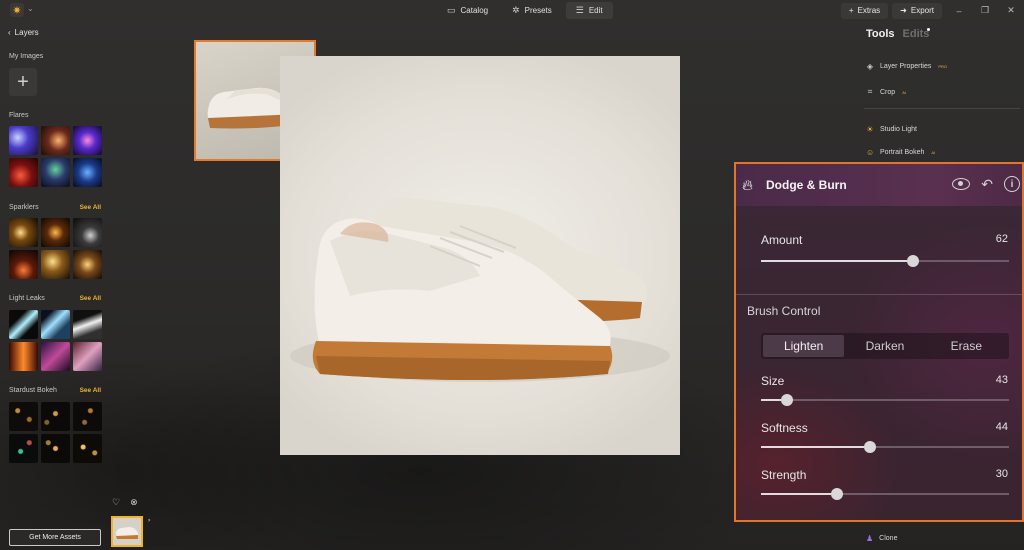  Describe the element at coordinates (888, 538) in the screenshot. I see `tool-label: Clone` at that location.